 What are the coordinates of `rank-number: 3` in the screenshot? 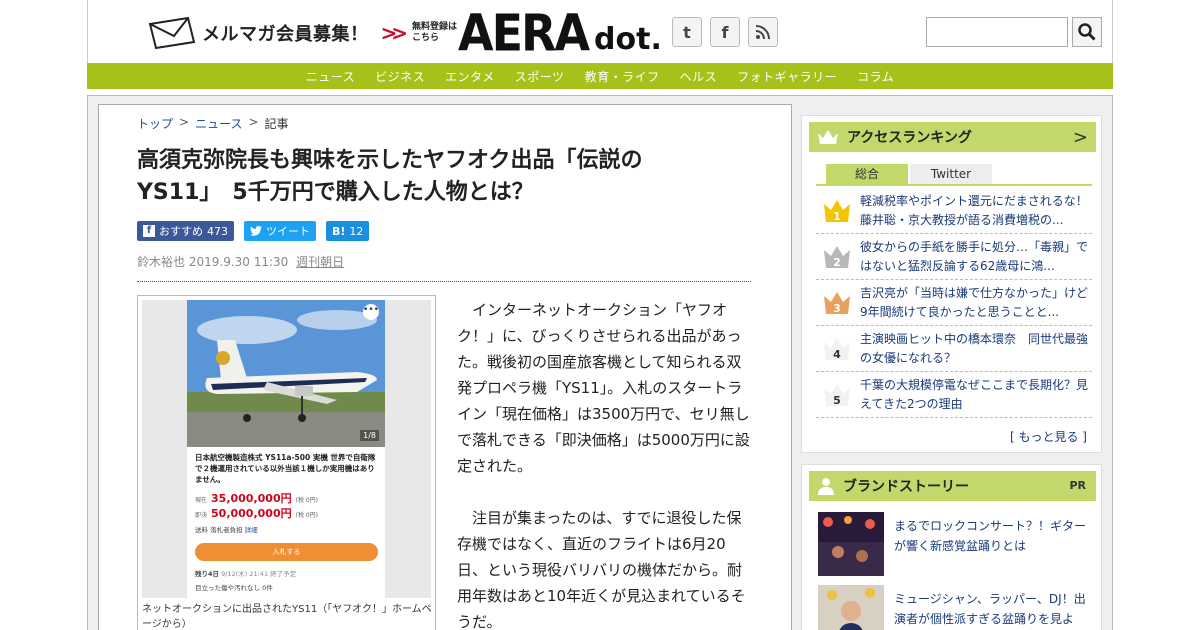 It's located at (837, 308).